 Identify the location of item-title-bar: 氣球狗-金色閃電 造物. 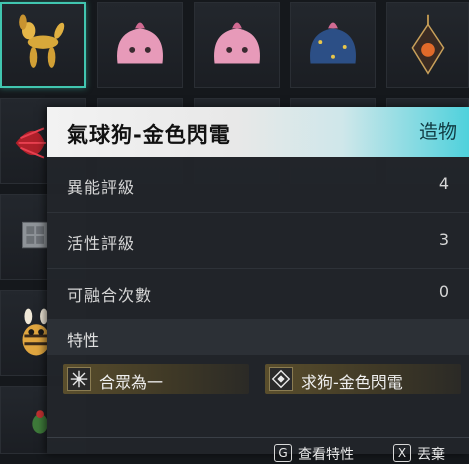
(258, 132).